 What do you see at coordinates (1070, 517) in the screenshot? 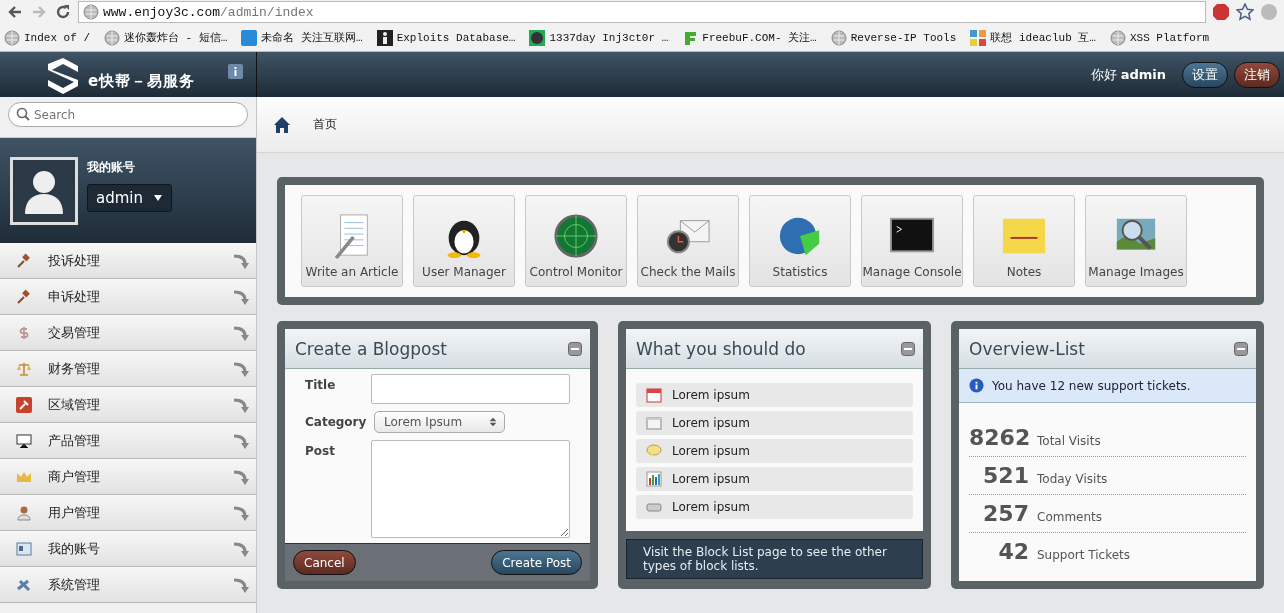
I see `stat-label: Comments` at bounding box center [1070, 517].